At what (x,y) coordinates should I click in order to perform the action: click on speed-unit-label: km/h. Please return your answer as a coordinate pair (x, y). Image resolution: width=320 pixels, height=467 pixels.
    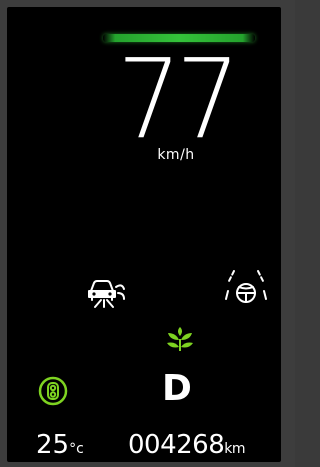
    Looking at the image, I should click on (176, 155).